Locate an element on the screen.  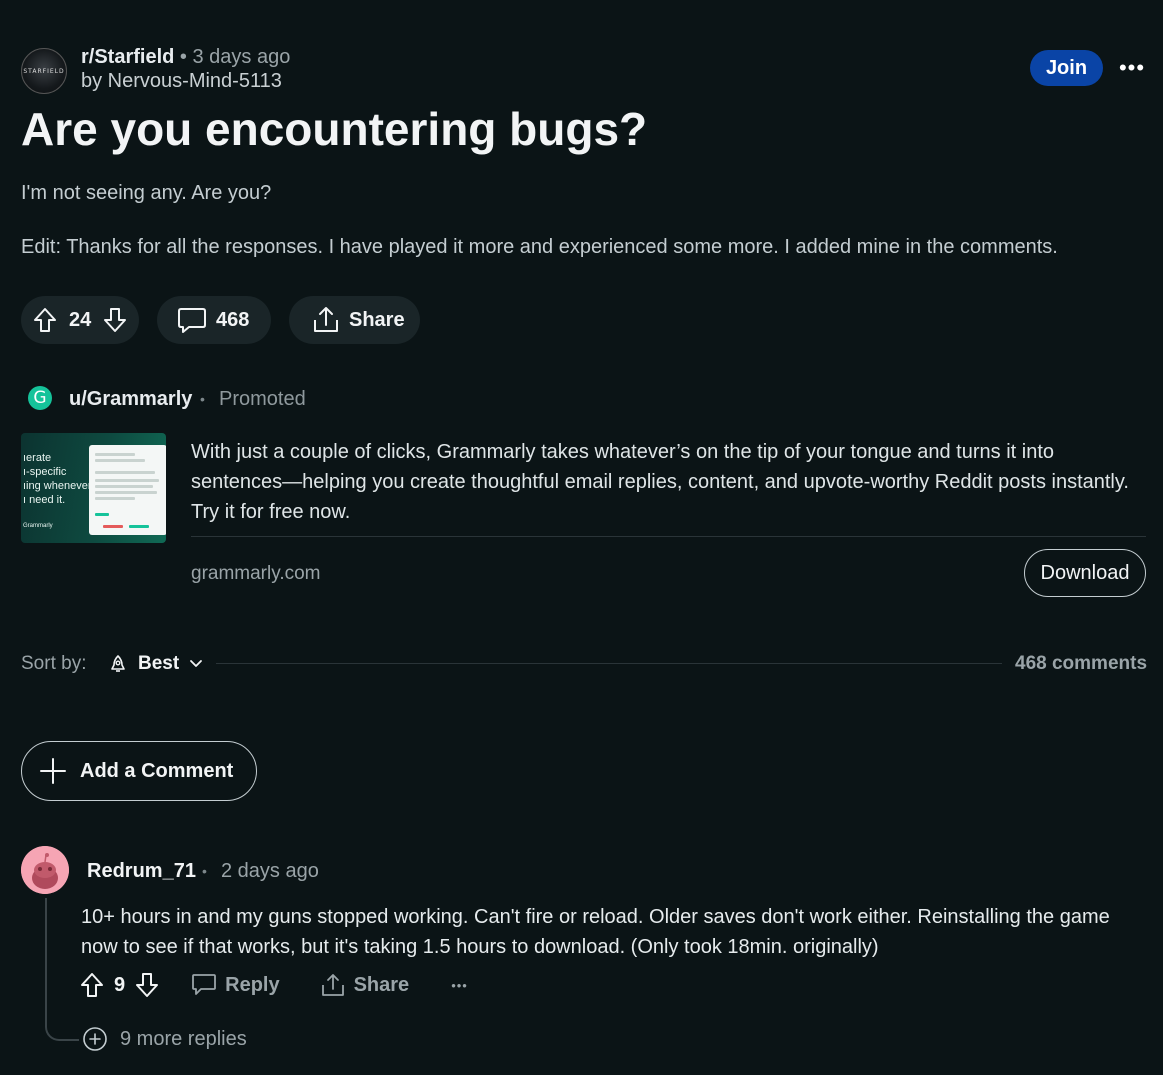
sort-dropdown: Best is located at coordinates (155, 664).